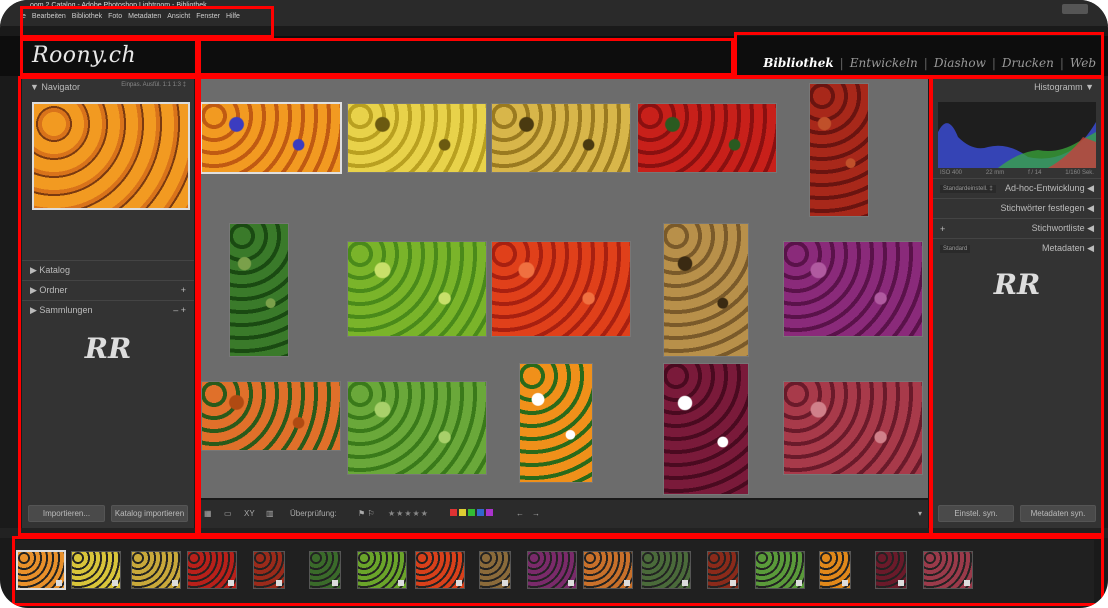  What do you see at coordinates (325, 570) in the screenshot?
I see `filmstrip-frame-broccoli` at bounding box center [325, 570].